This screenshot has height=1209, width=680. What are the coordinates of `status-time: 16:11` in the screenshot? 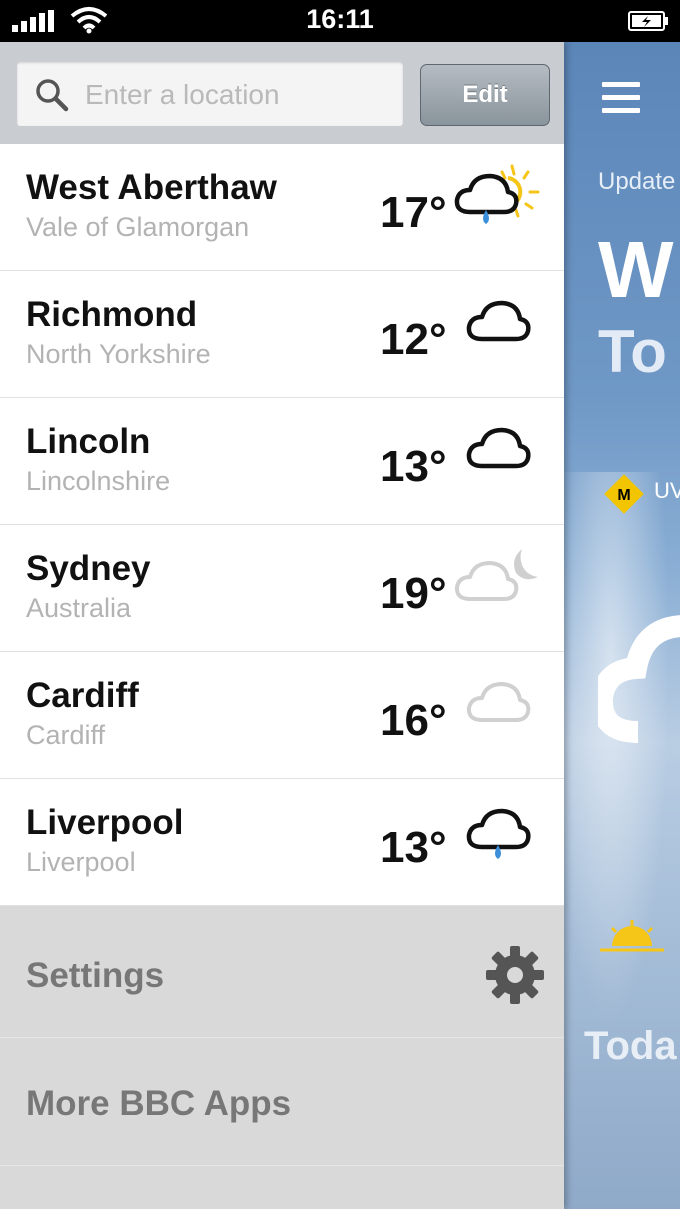 It's located at (340, 19).